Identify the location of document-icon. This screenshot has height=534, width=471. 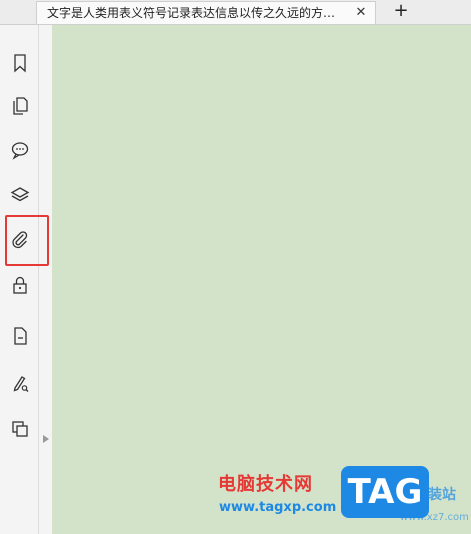
(20, 336).